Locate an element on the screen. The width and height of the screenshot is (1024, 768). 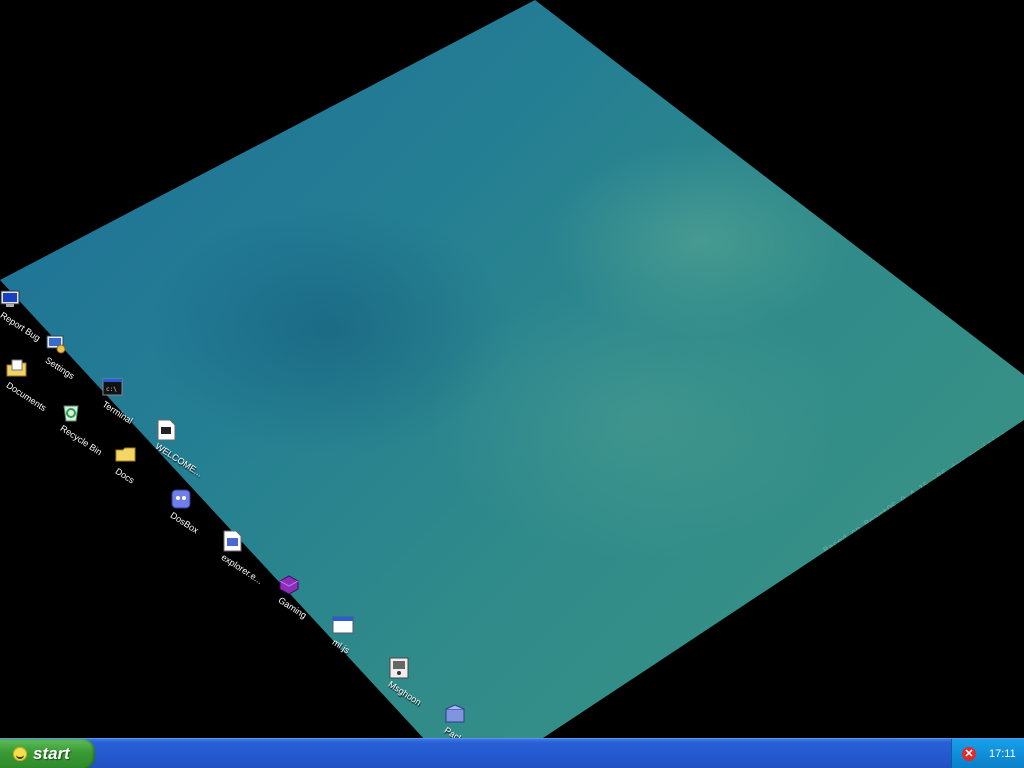
terminal-icon: c:\ is located at coordinates (112, 387).